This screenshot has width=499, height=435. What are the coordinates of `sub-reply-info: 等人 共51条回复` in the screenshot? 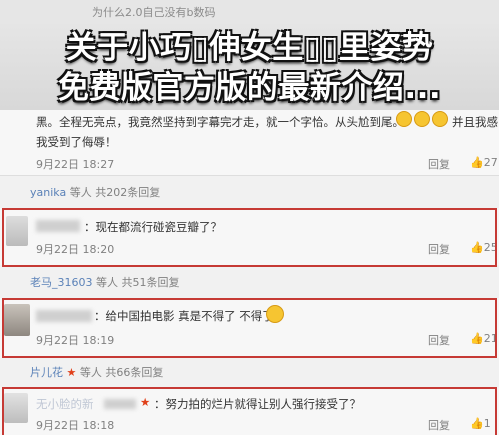 It's located at (138, 282).